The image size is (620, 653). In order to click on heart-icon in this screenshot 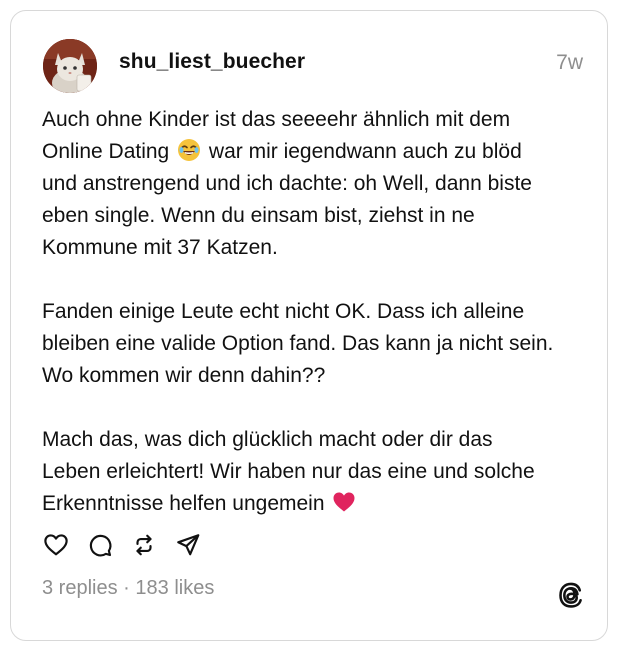, I will do `click(56, 545)`.